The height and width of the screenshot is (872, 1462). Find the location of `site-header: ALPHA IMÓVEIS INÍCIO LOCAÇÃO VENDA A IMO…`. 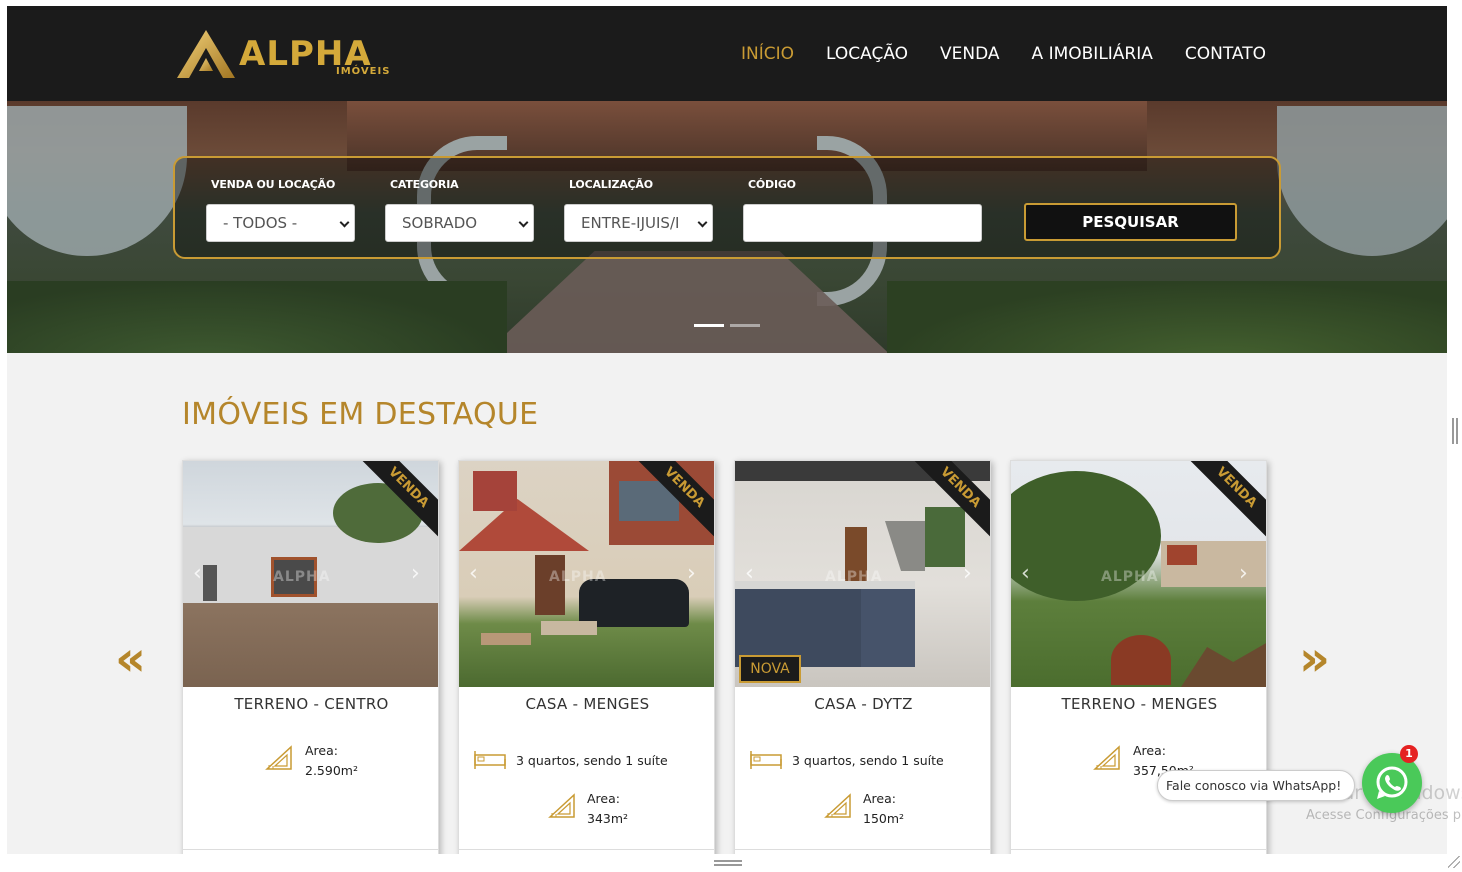

site-header: ALPHA IMÓVEIS INÍCIO LOCAÇÃO VENDA A IMO… is located at coordinates (727, 53).